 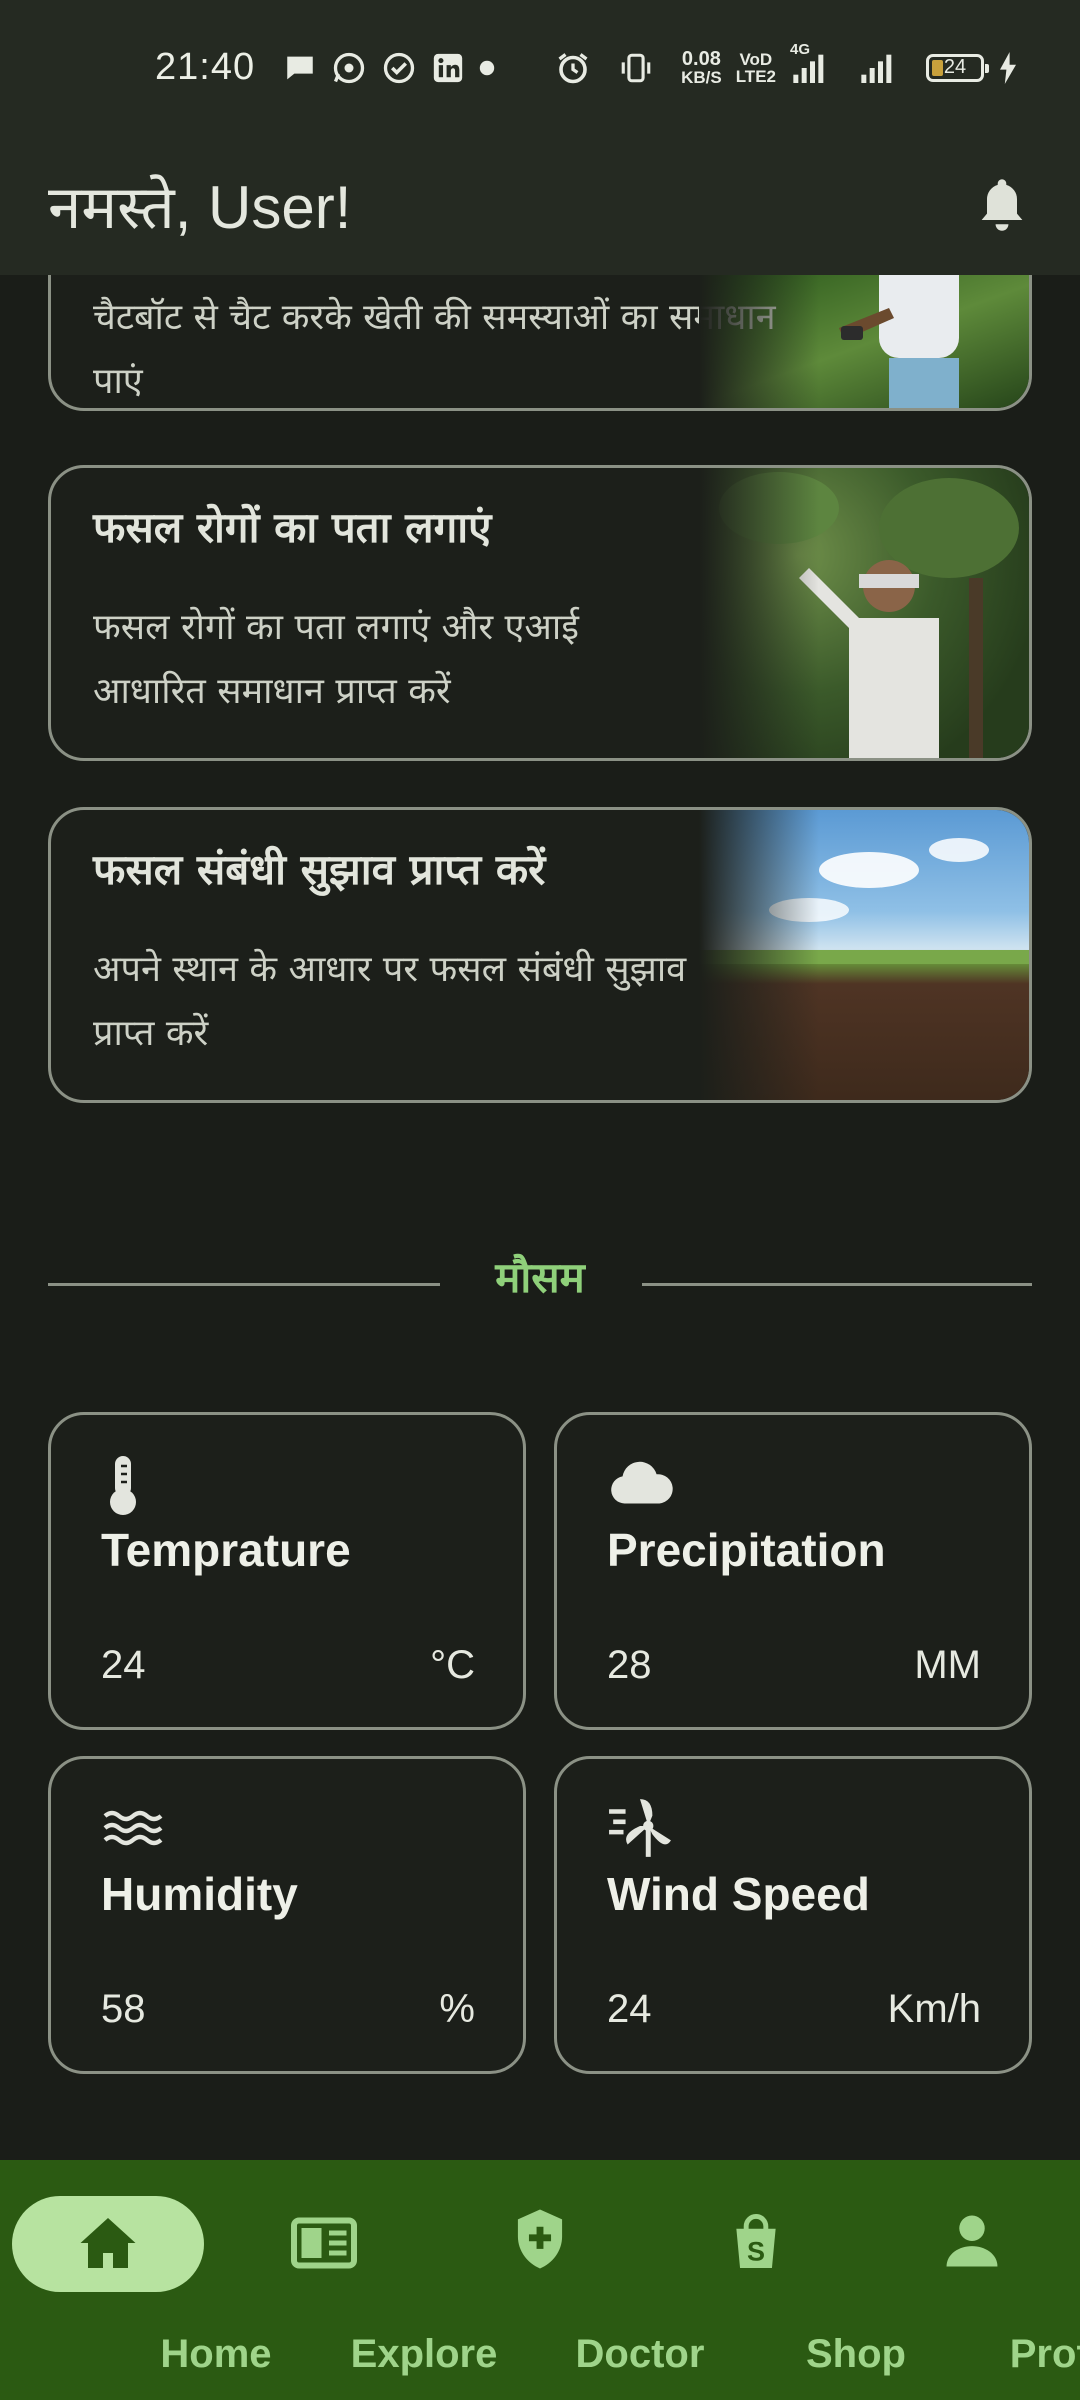 I want to click on precipitation-unit: MM, so click(x=947, y=1665).